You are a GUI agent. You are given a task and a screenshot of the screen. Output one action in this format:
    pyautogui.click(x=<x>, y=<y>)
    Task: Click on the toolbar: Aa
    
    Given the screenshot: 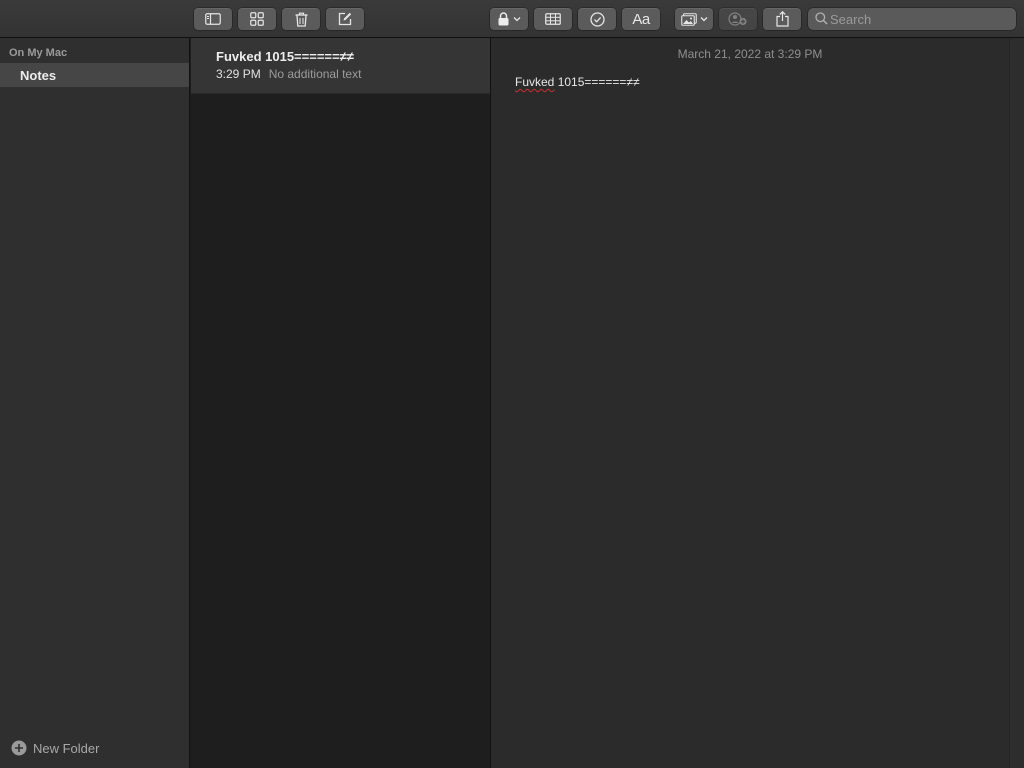 What is the action you would take?
    pyautogui.click(x=512, y=19)
    